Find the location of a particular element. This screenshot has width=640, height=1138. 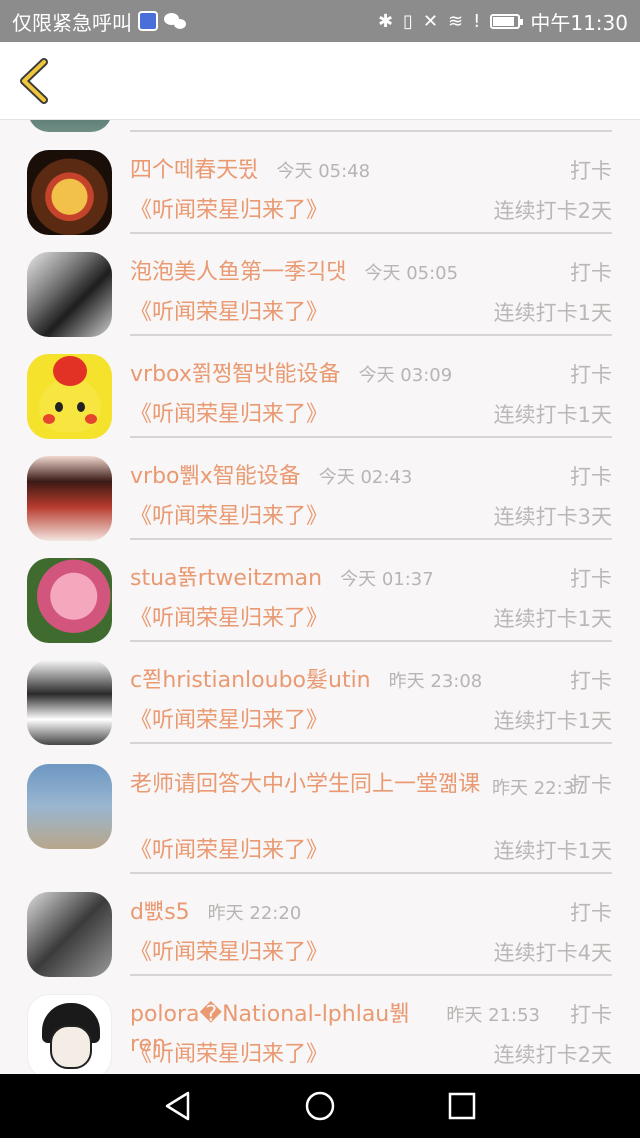

status-bar: 仅限紧急呼叫 ✱ ▯ ✕ ≋ ! 中午11:30 is located at coordinates (320, 21).